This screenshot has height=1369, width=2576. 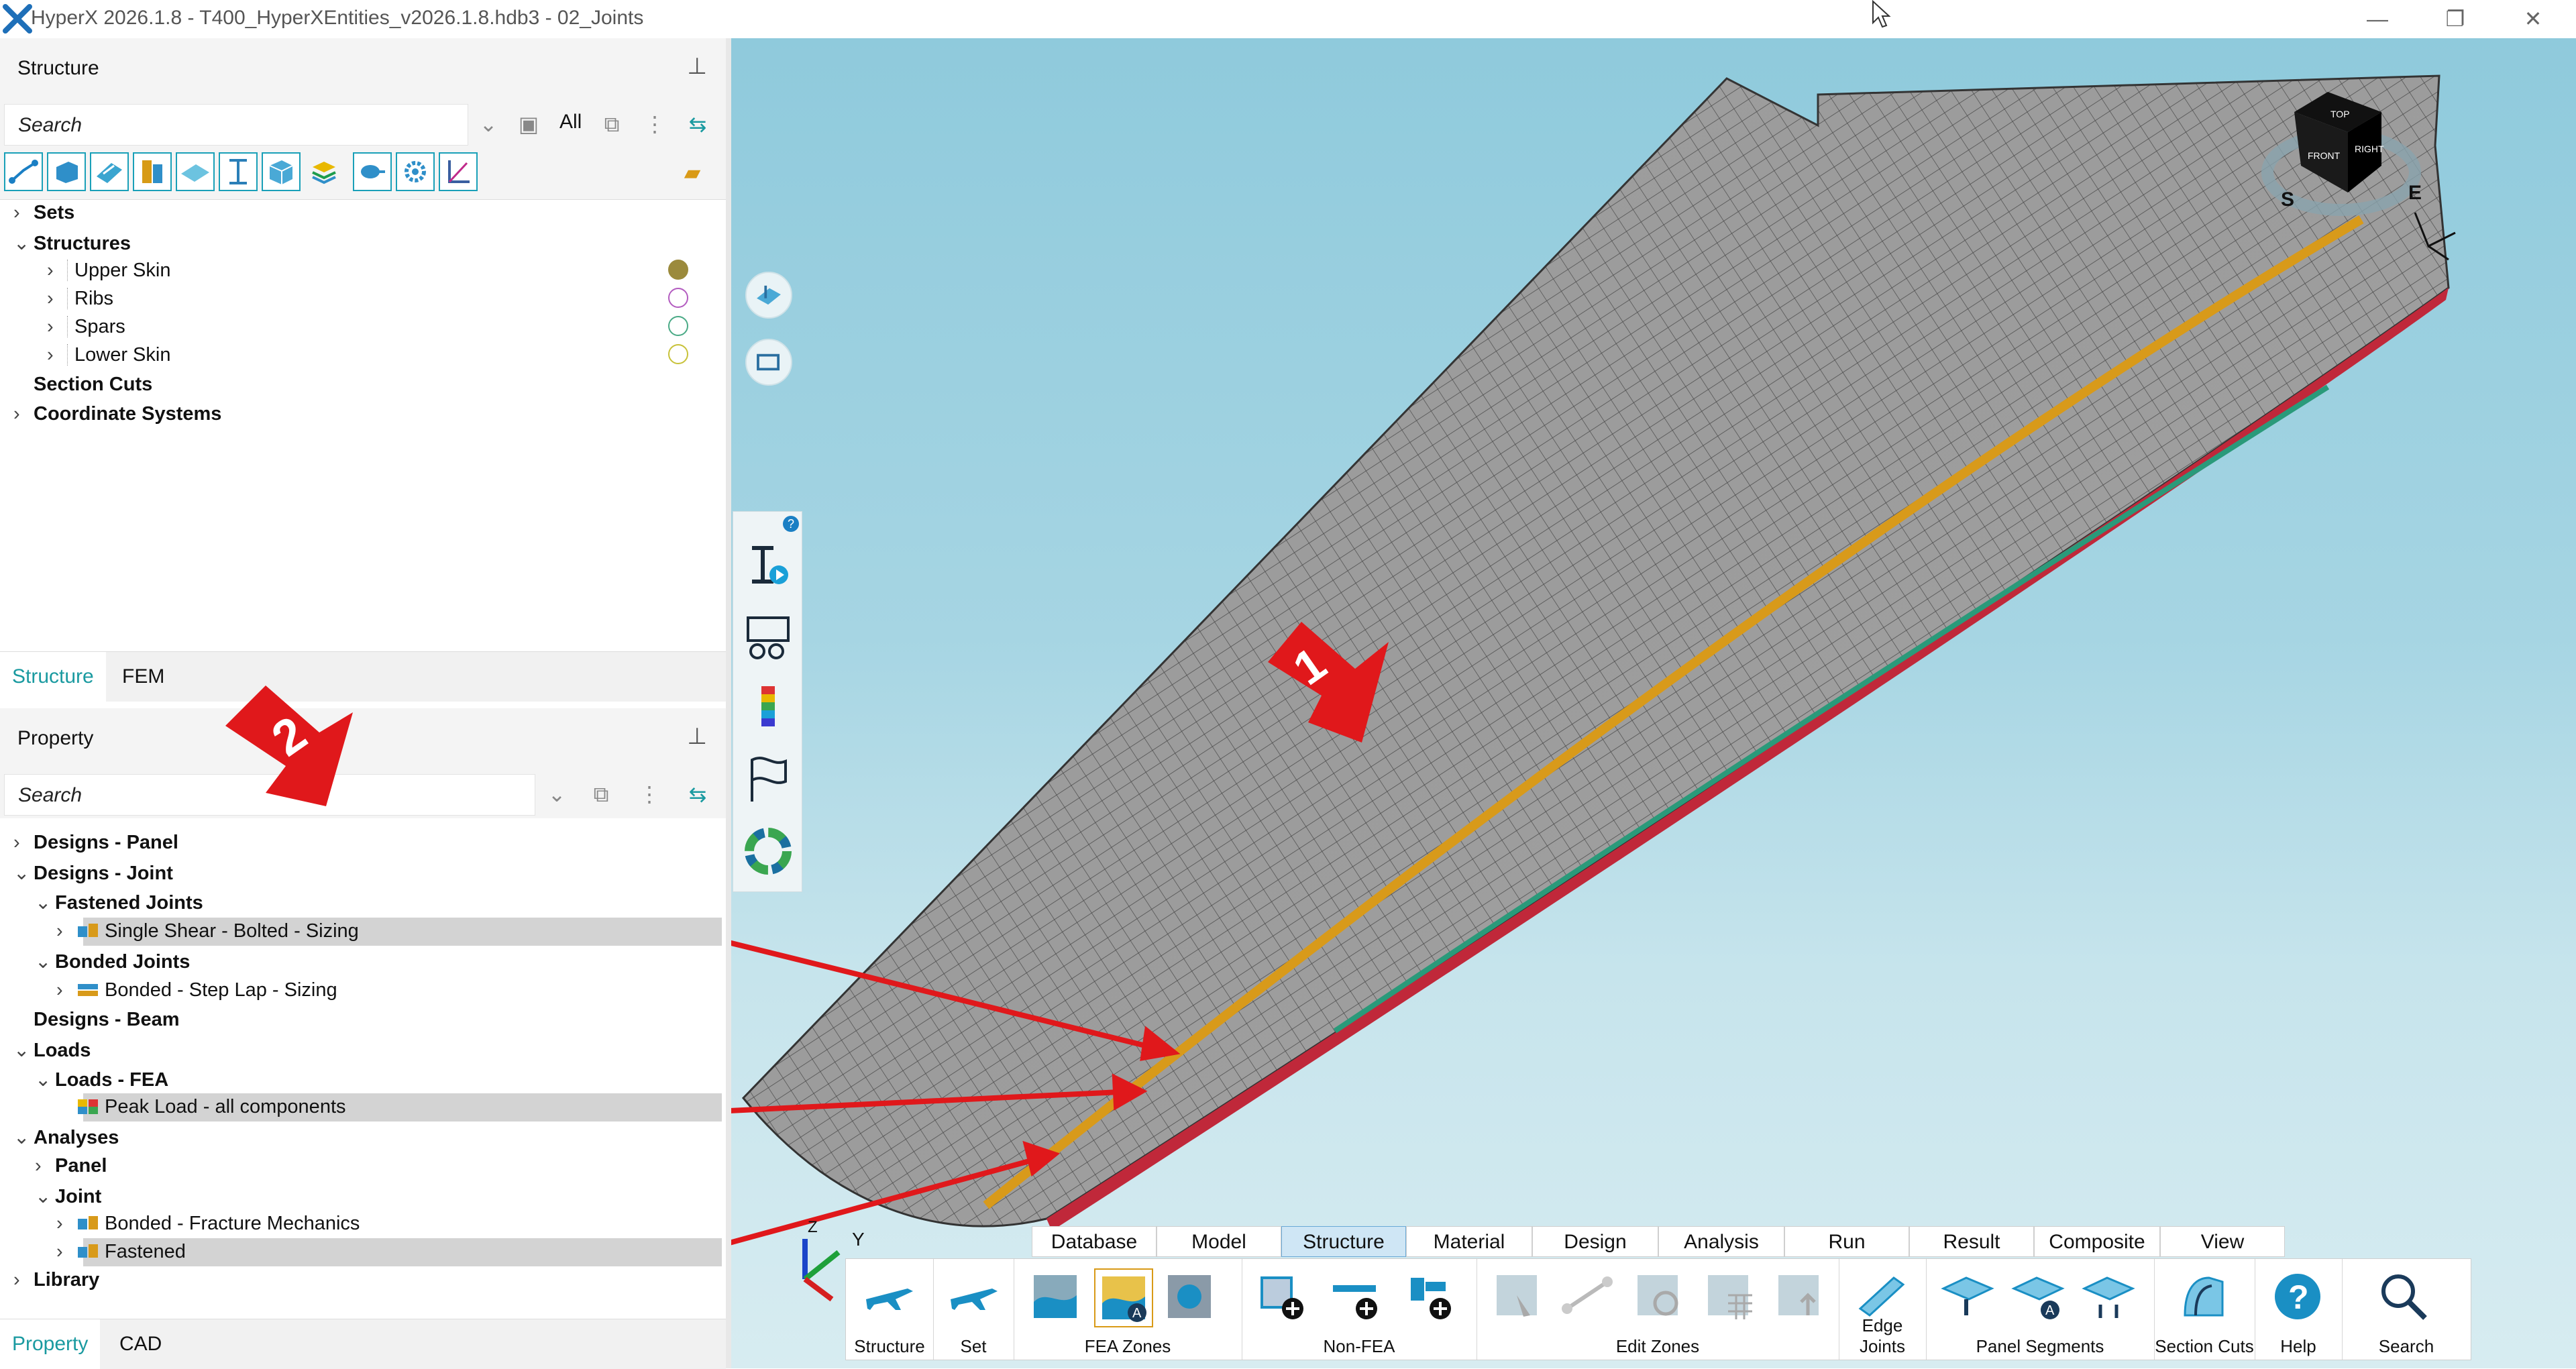 I want to click on flag-icon, so click(x=768, y=780).